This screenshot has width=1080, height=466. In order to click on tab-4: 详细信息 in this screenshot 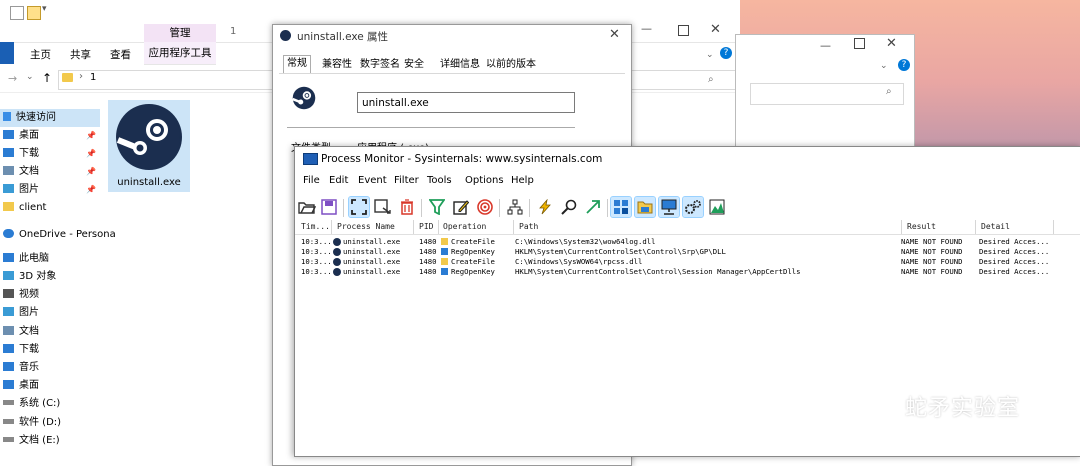, I will do `click(460, 65)`.